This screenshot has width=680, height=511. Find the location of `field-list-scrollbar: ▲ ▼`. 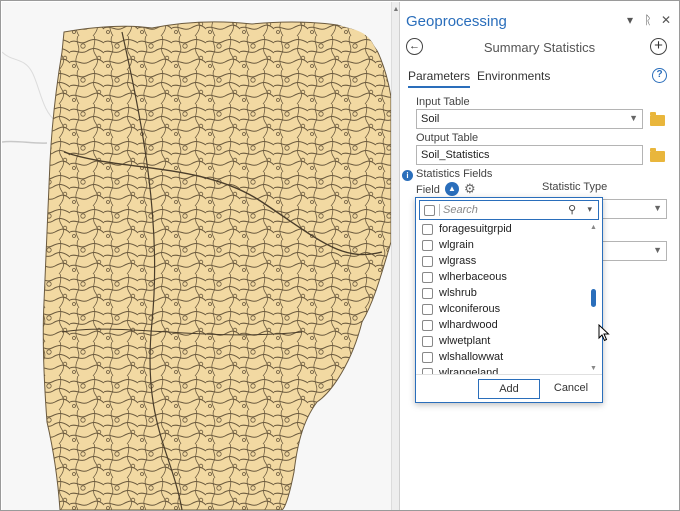

field-list-scrollbar: ▲ ▼ is located at coordinates (594, 298).